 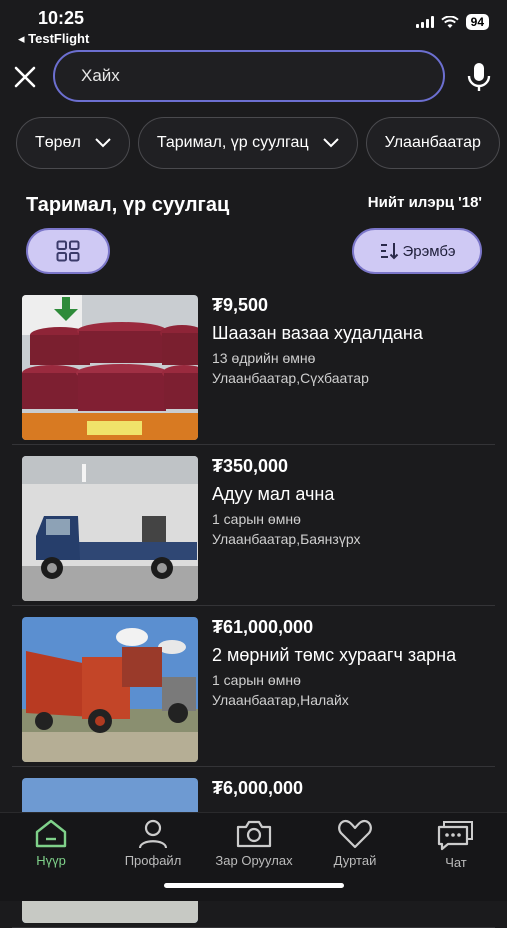 What do you see at coordinates (254, 885) in the screenshot?
I see `home-indicator` at bounding box center [254, 885].